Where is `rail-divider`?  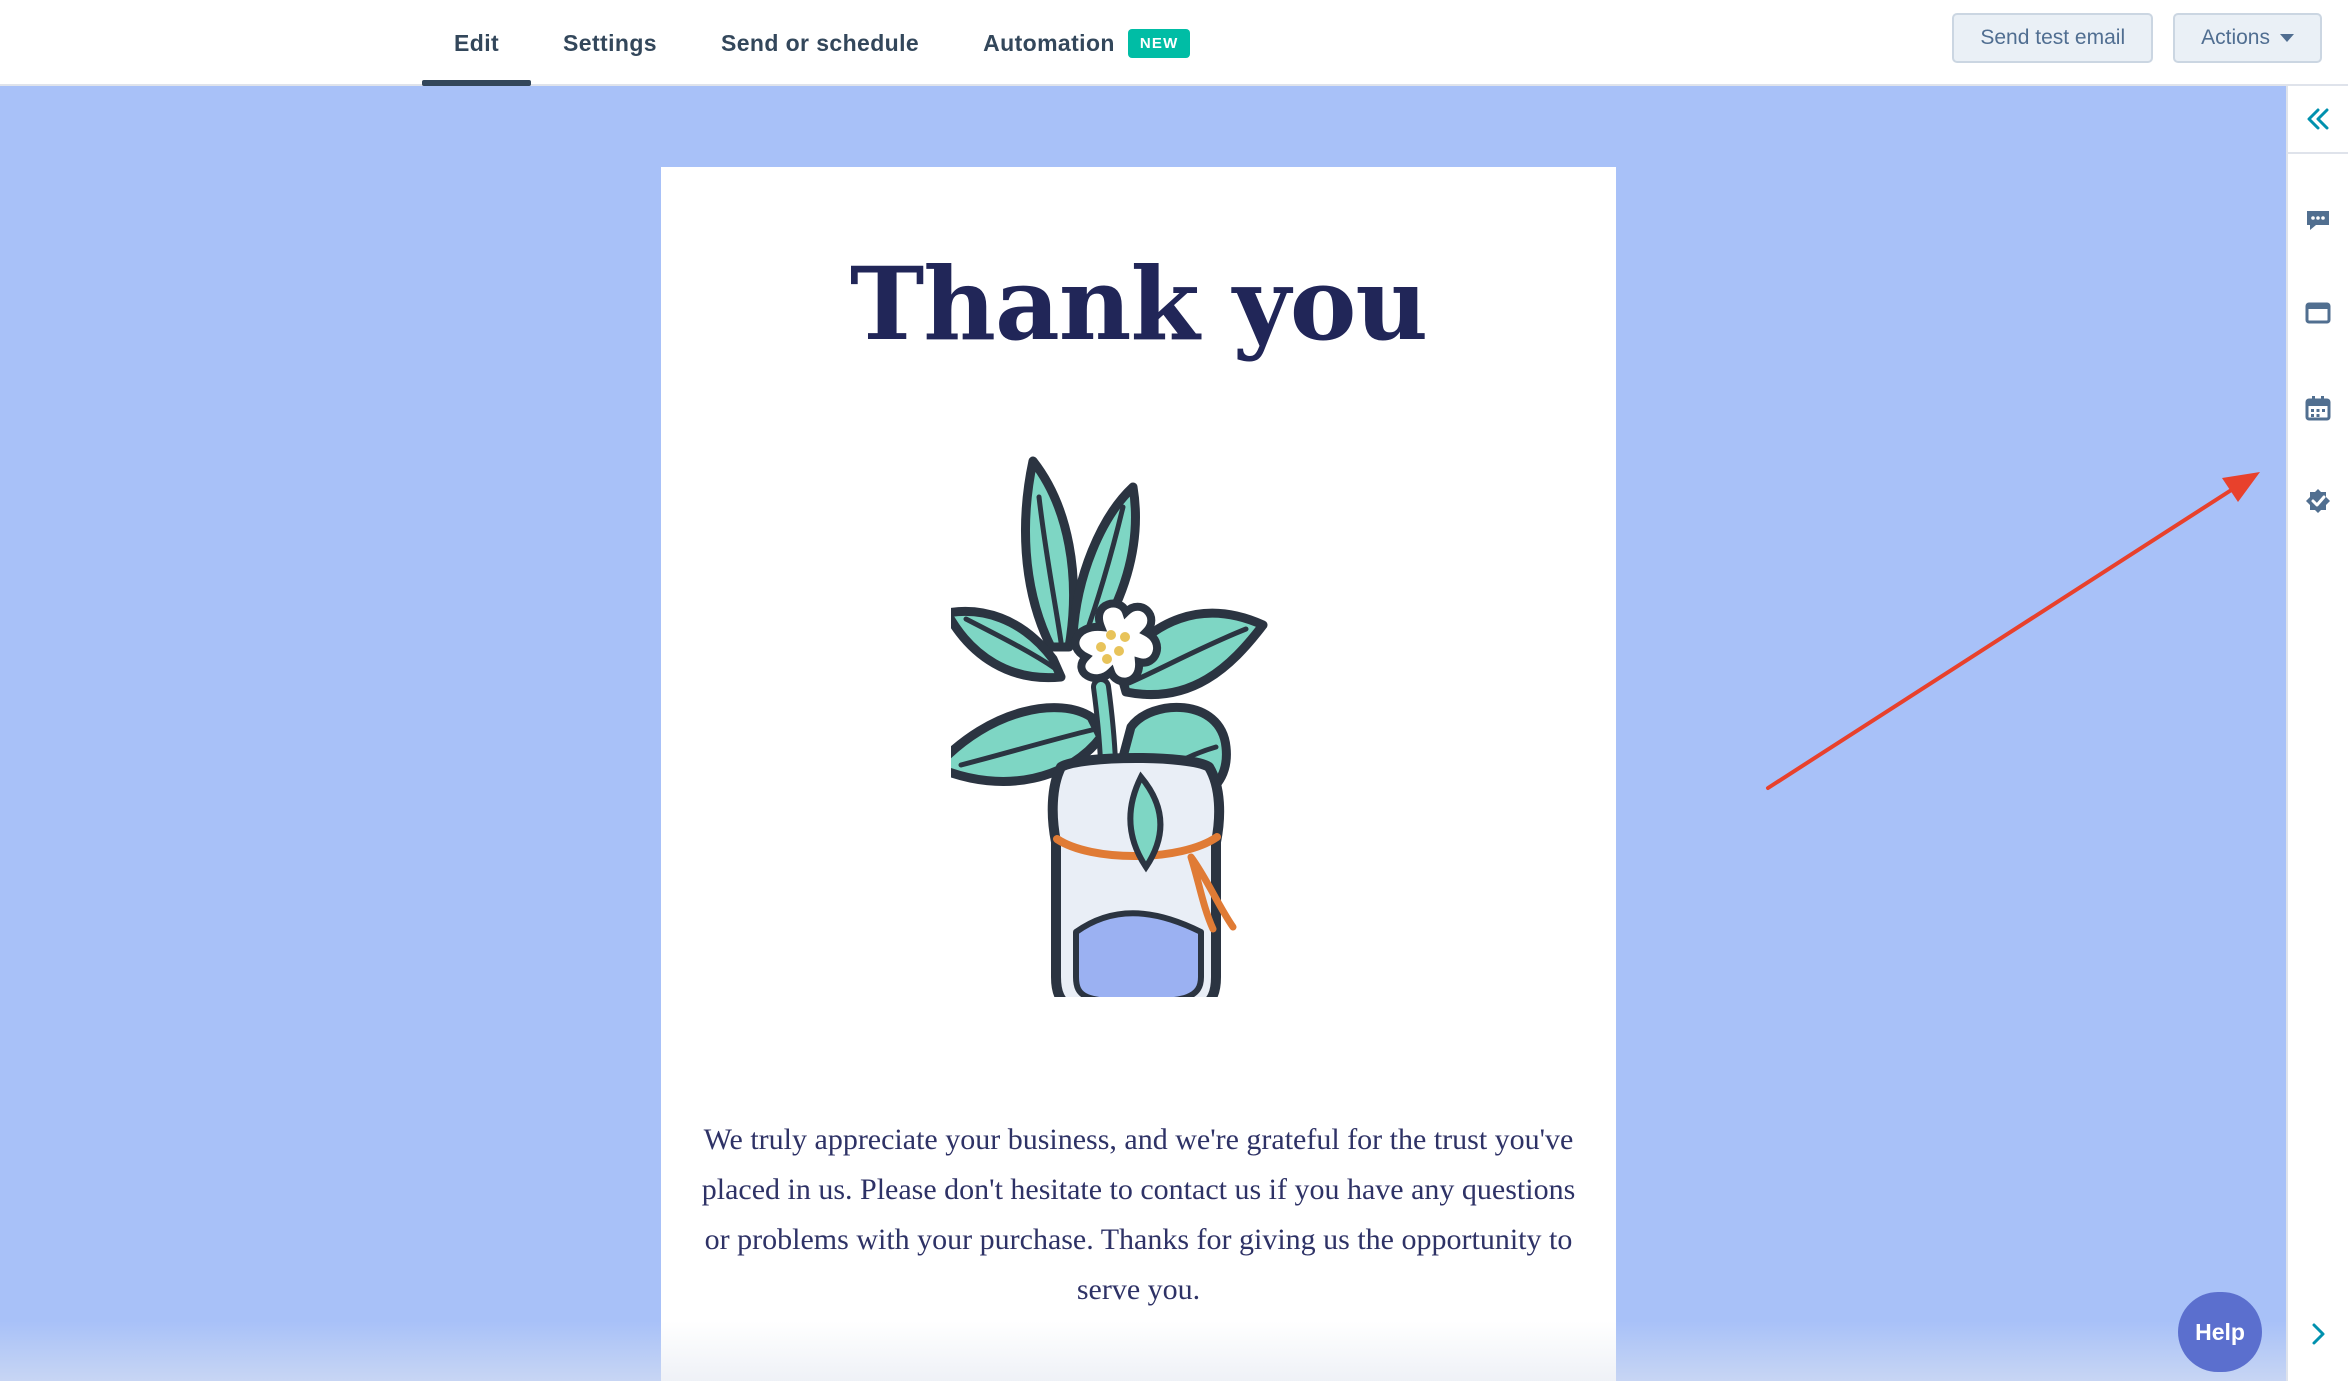 rail-divider is located at coordinates (2318, 153).